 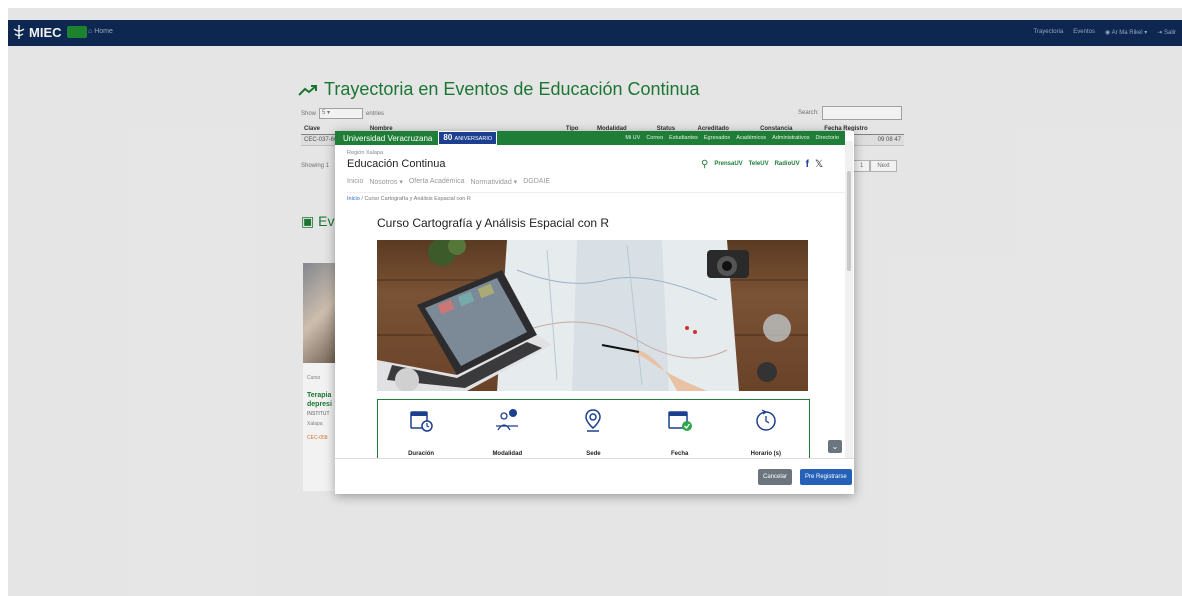 I want to click on link-directorio: Directorio, so click(x=827, y=138).